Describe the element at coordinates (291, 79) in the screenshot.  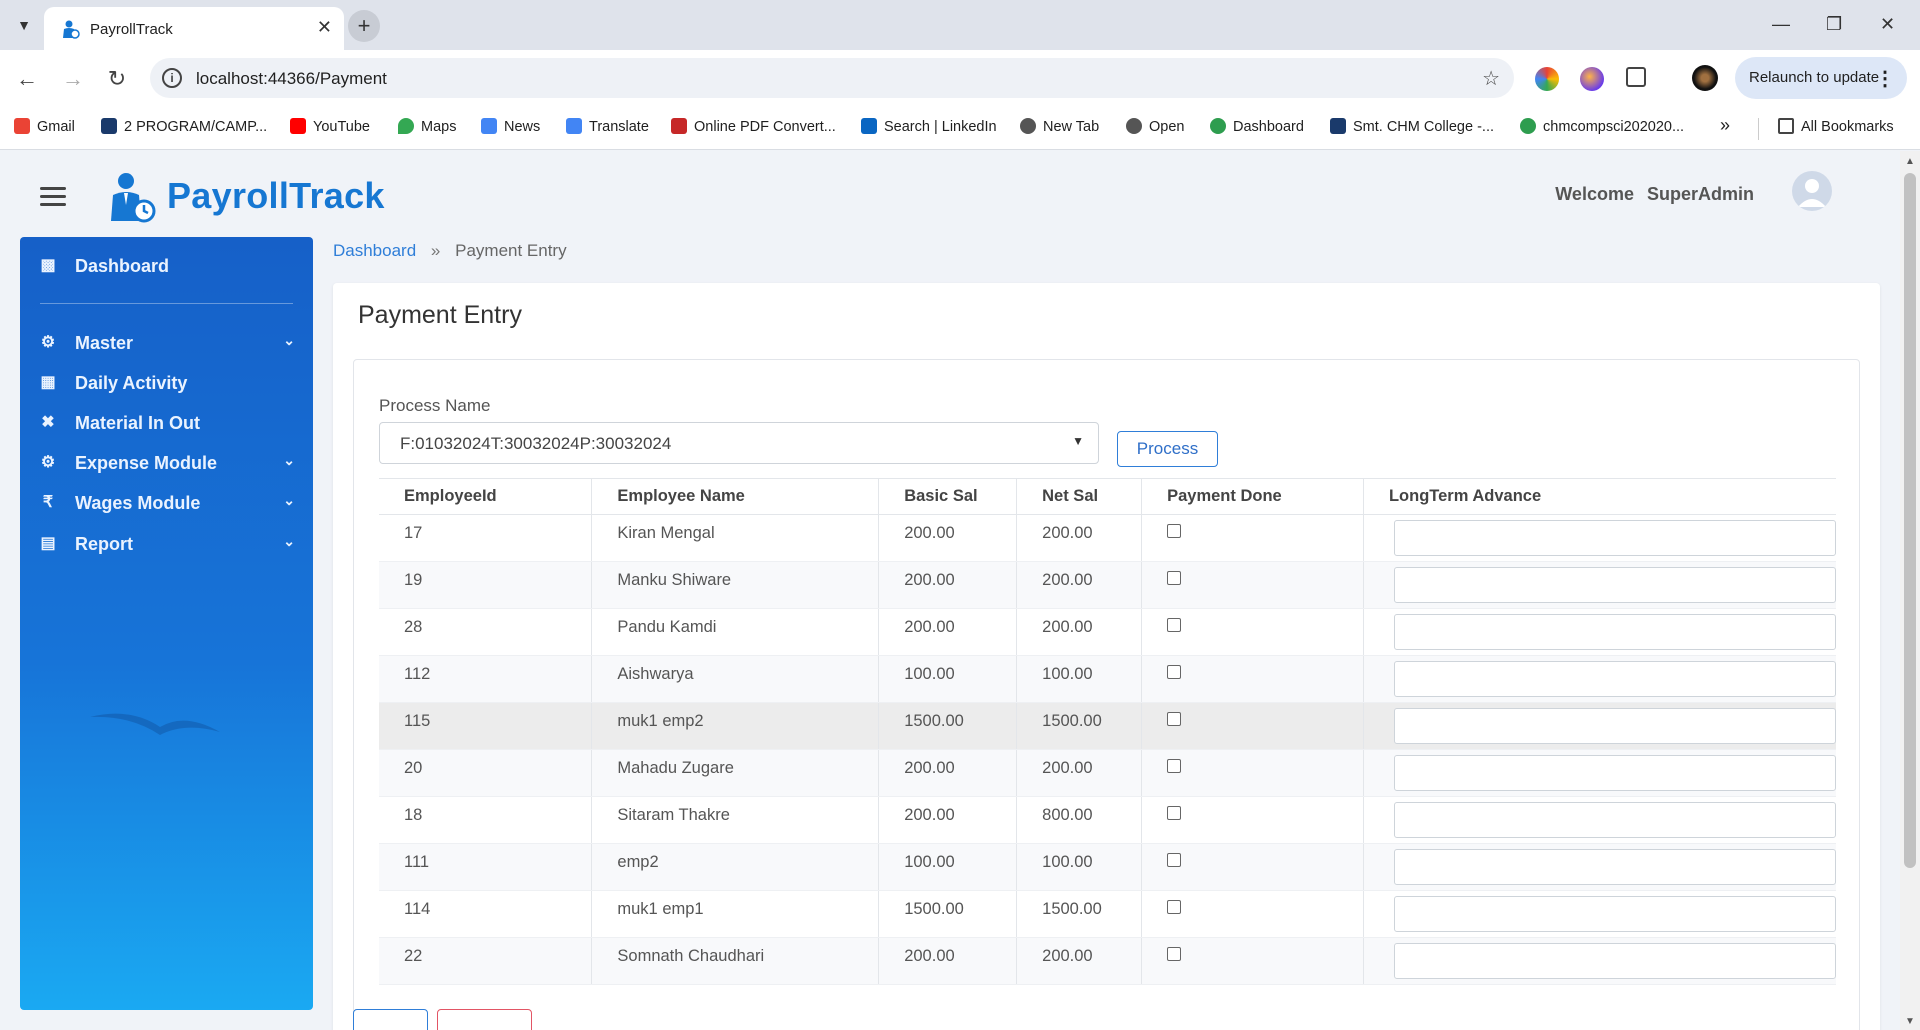
I see `url-text: localhost:44366/Payment` at that location.